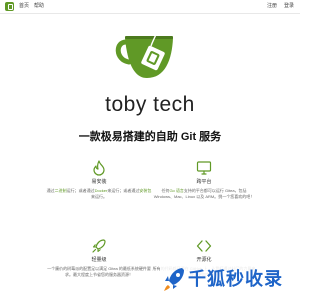 The image size is (320, 300). What do you see at coordinates (272, 6) in the screenshot?
I see `nav-register-link: 注册` at bounding box center [272, 6].